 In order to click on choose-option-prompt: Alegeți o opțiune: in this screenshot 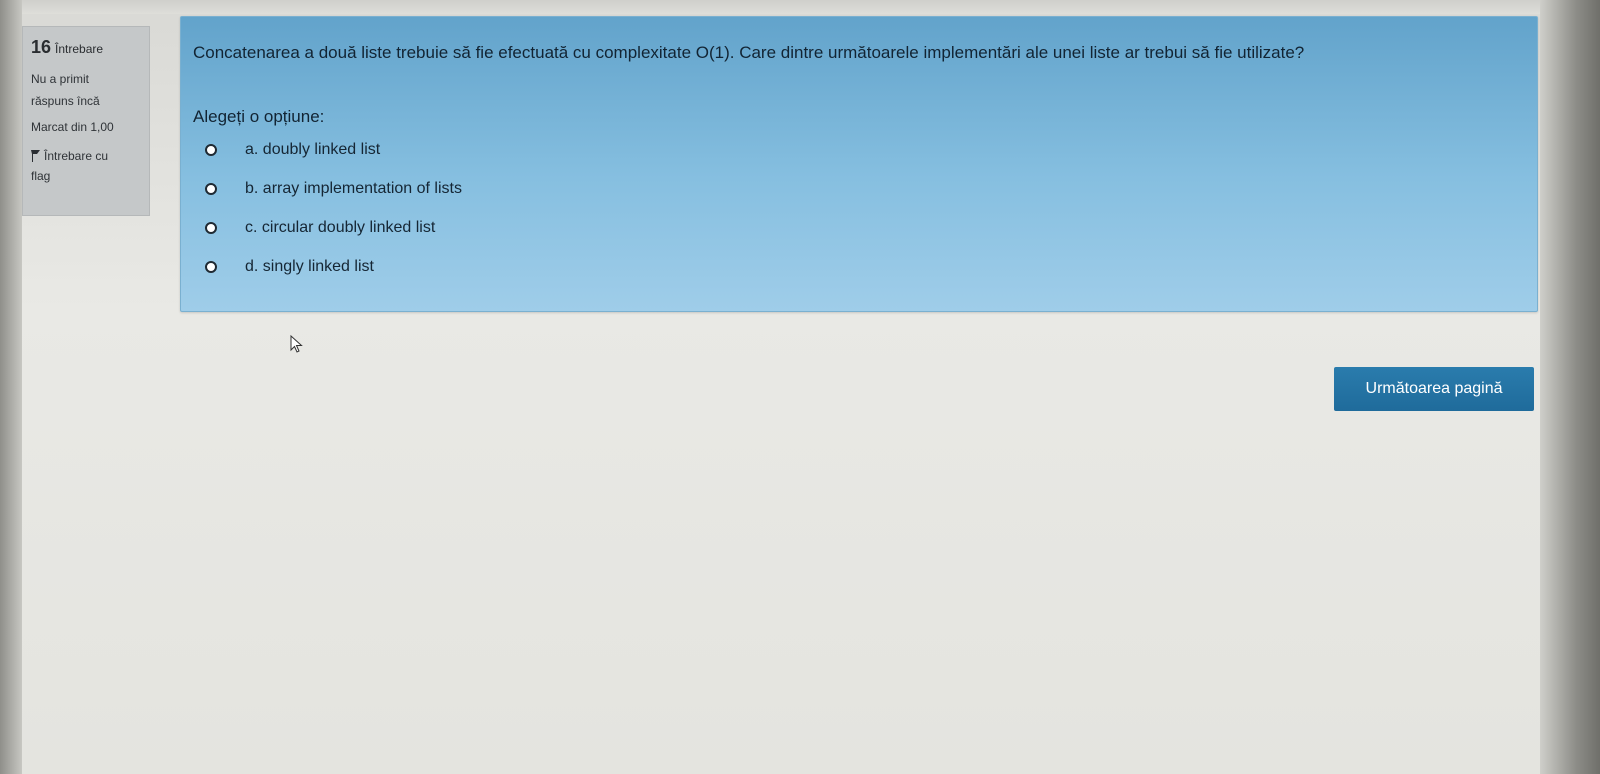, I will do `click(259, 116)`.